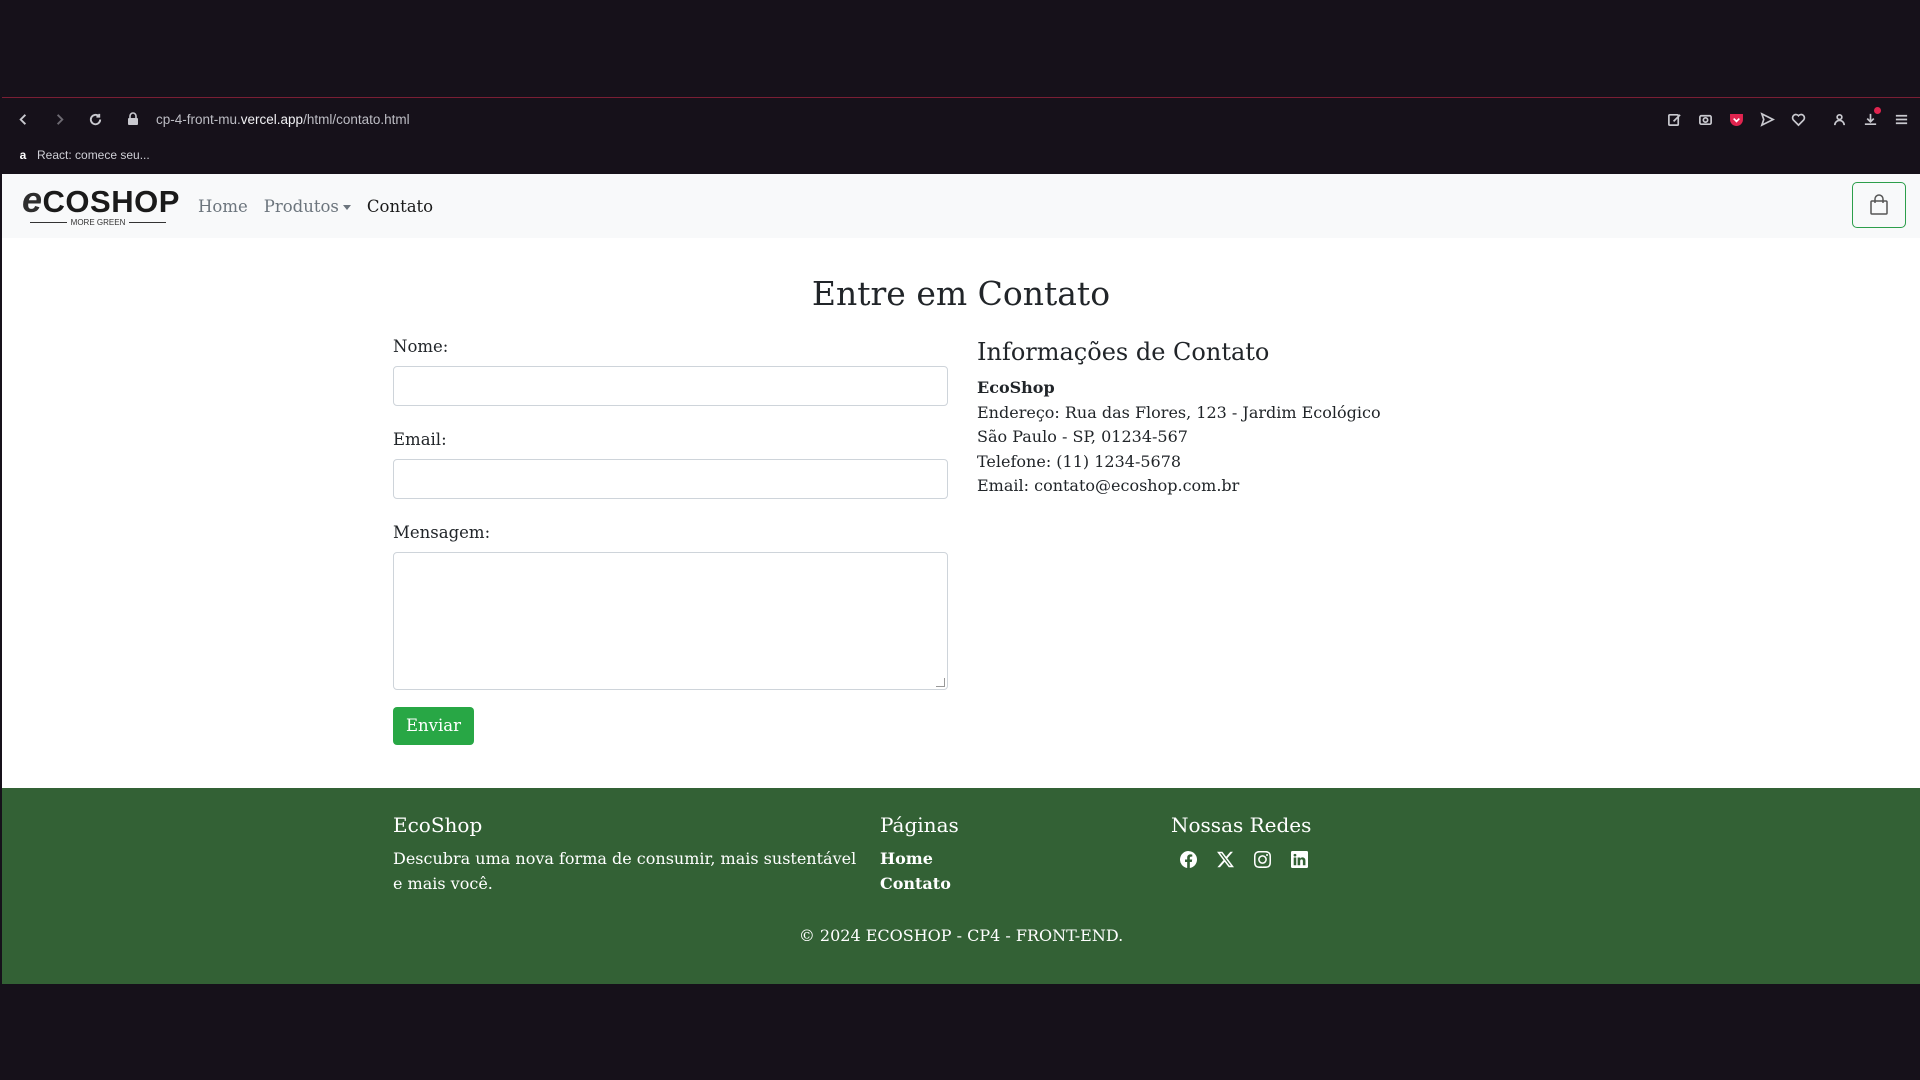  I want to click on email-label: Email:, so click(420, 439).